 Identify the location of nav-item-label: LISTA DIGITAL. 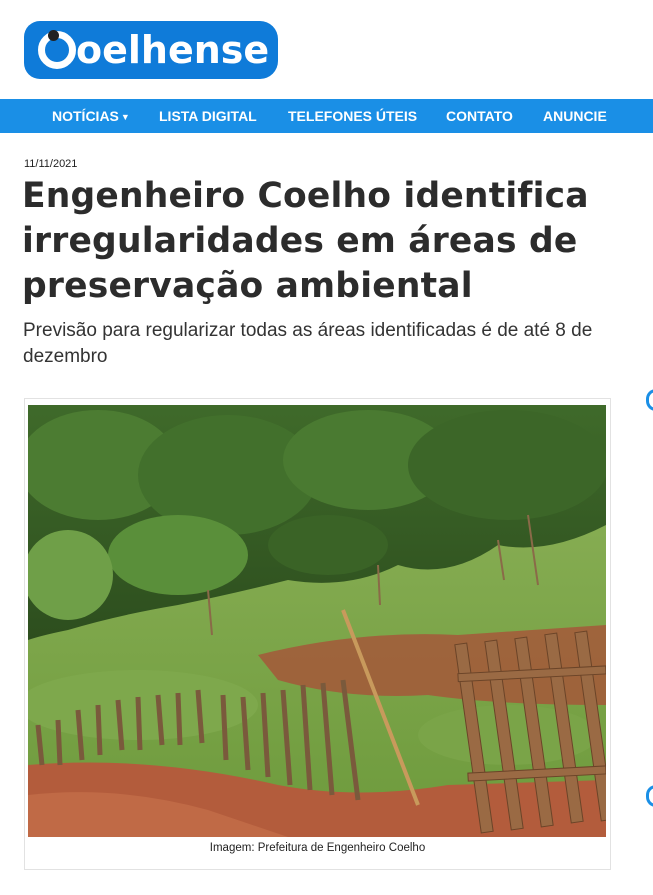
(208, 116).